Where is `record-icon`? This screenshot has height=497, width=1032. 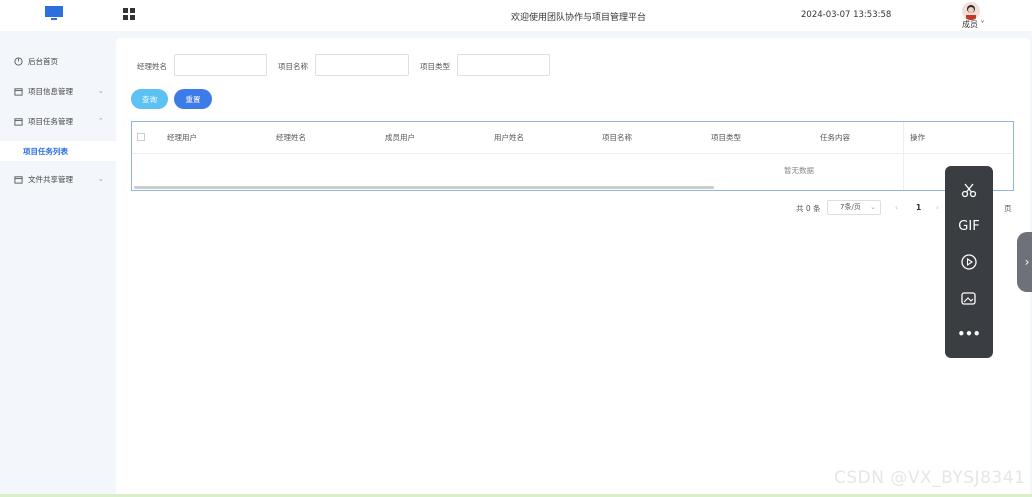 record-icon is located at coordinates (969, 262).